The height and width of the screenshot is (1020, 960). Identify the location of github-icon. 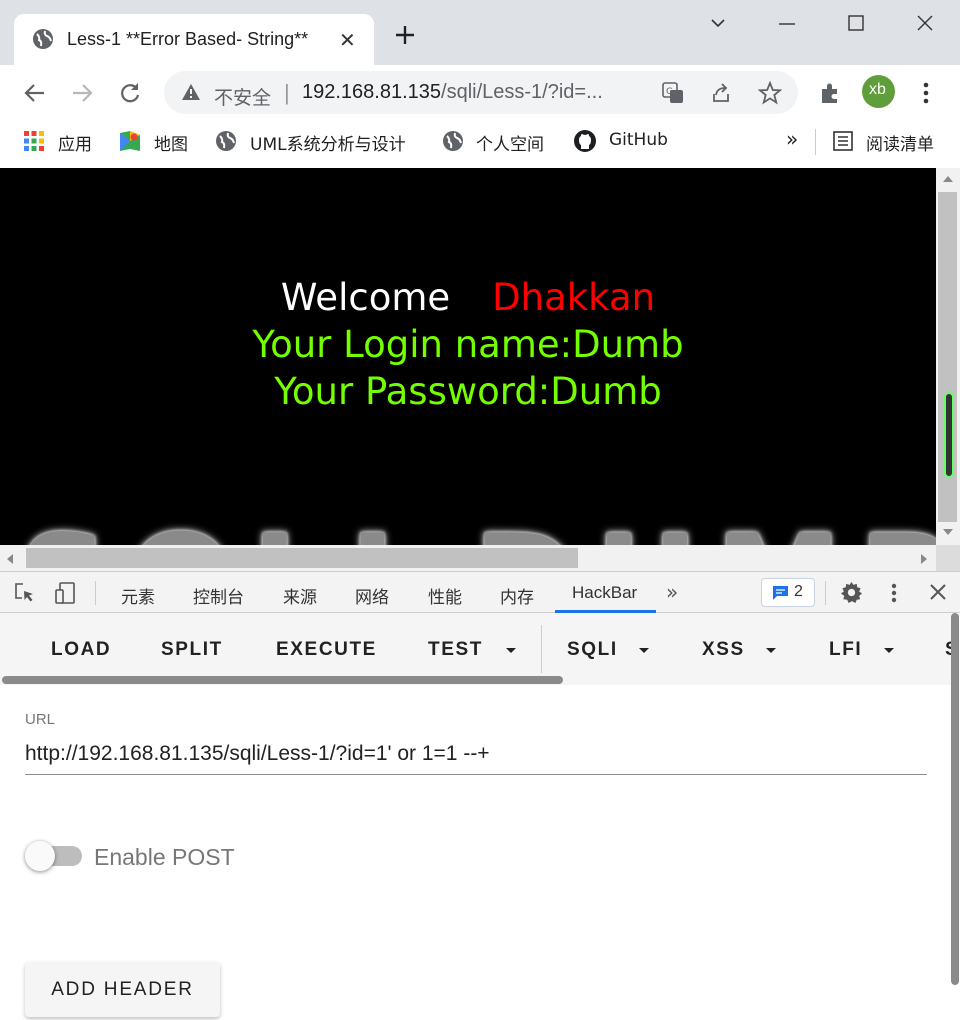
(585, 141).